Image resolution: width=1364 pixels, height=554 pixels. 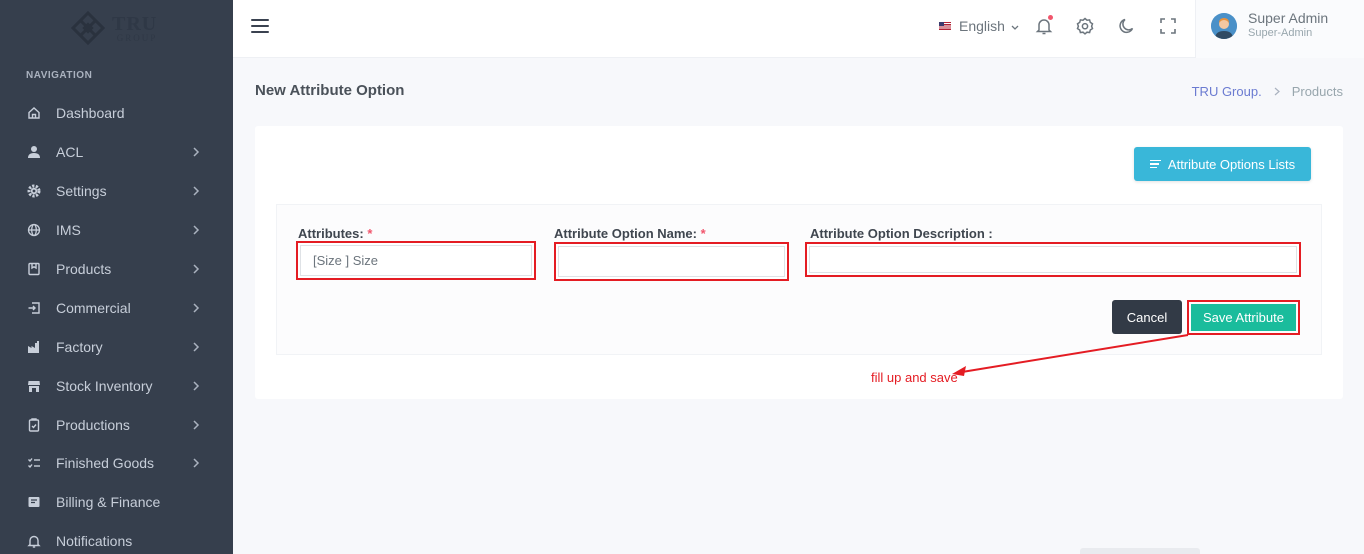 I want to click on sidebar-item-dashboard: Dashboard, so click(x=116, y=113).